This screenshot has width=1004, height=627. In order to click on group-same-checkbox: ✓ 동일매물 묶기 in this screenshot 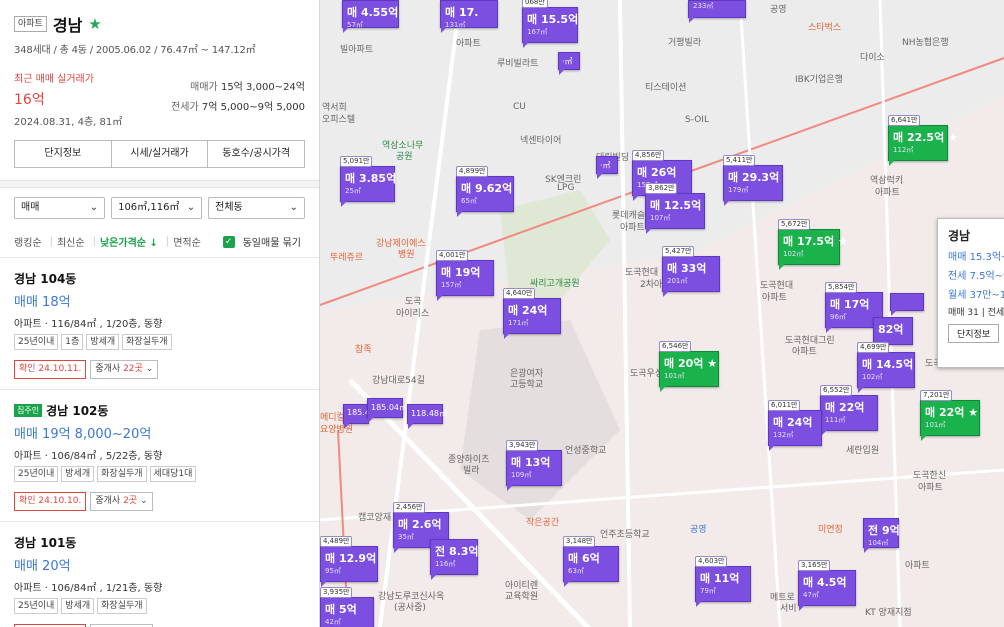, I will do `click(263, 241)`.